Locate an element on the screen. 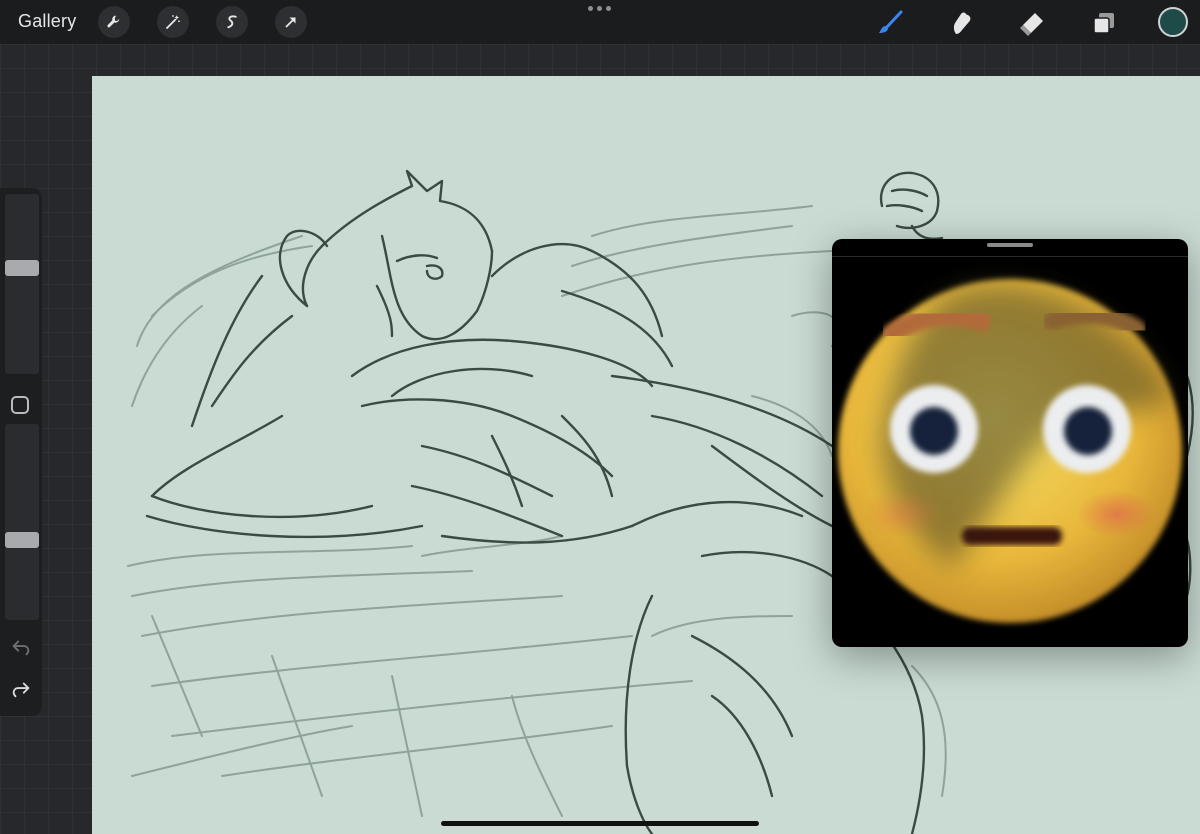 This screenshot has width=1200, height=834. adjustments-button is located at coordinates (173, 22).